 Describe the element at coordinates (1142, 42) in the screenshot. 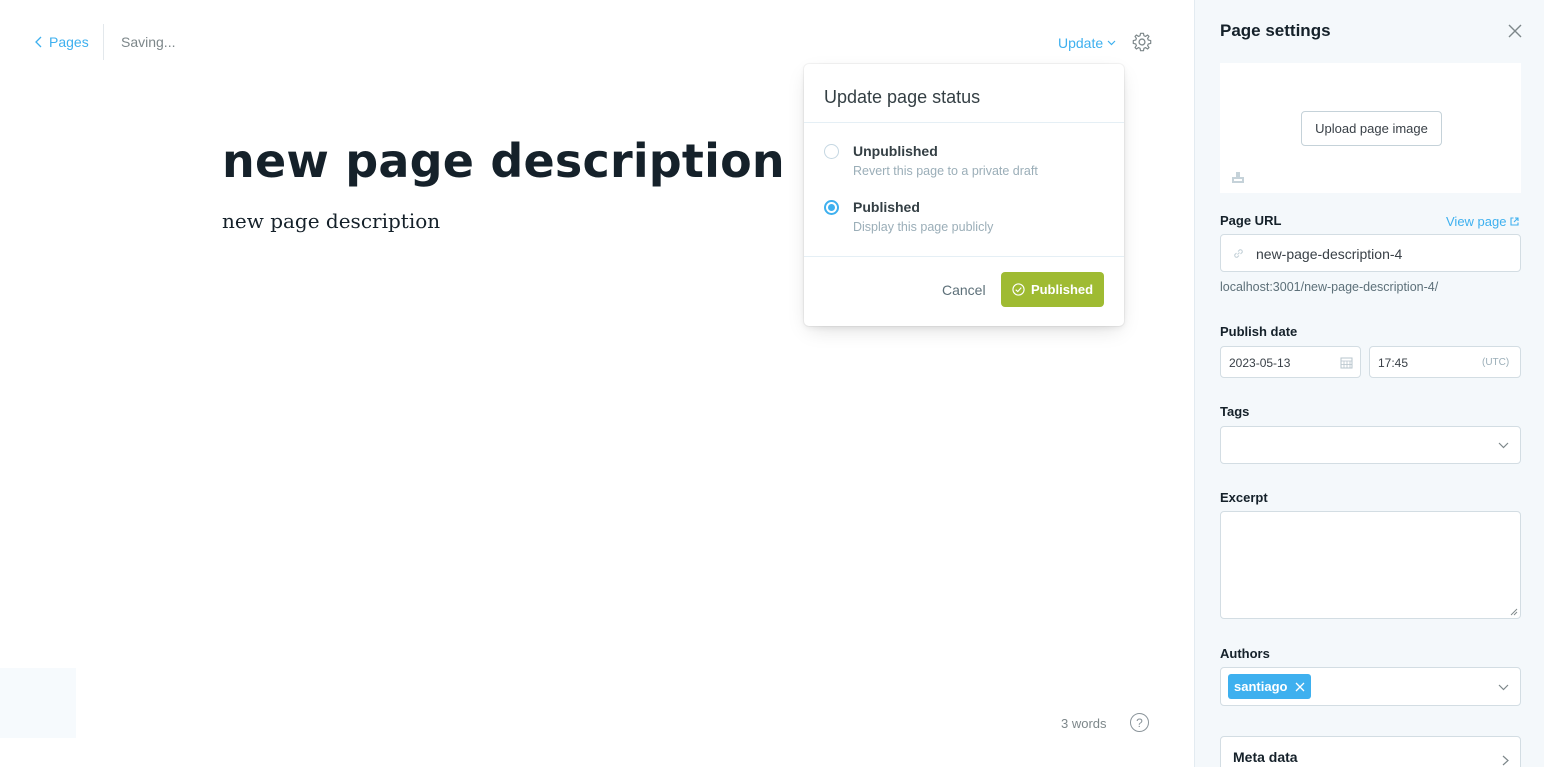

I see `gear-icon` at that location.